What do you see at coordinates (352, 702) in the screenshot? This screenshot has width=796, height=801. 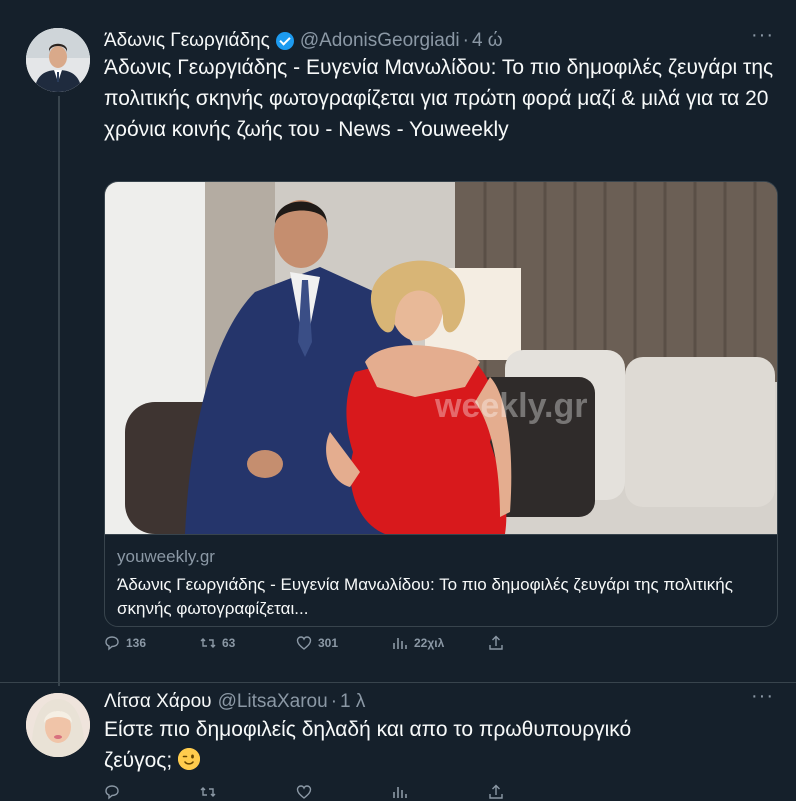 I see `timestamp: 1 λ` at bounding box center [352, 702].